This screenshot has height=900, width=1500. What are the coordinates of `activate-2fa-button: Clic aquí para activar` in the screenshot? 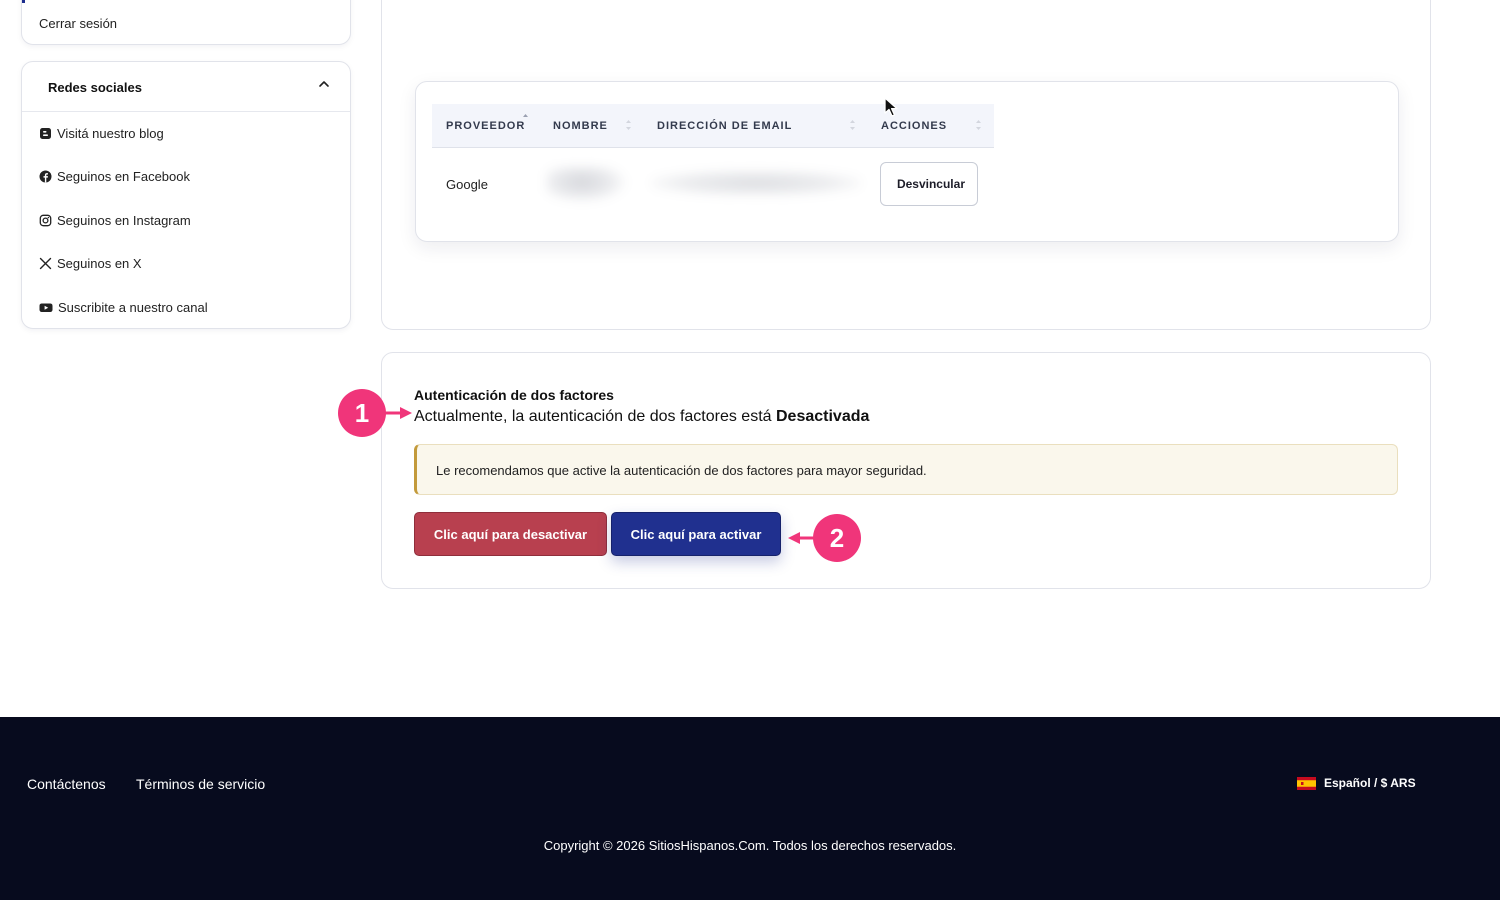 It's located at (696, 534).